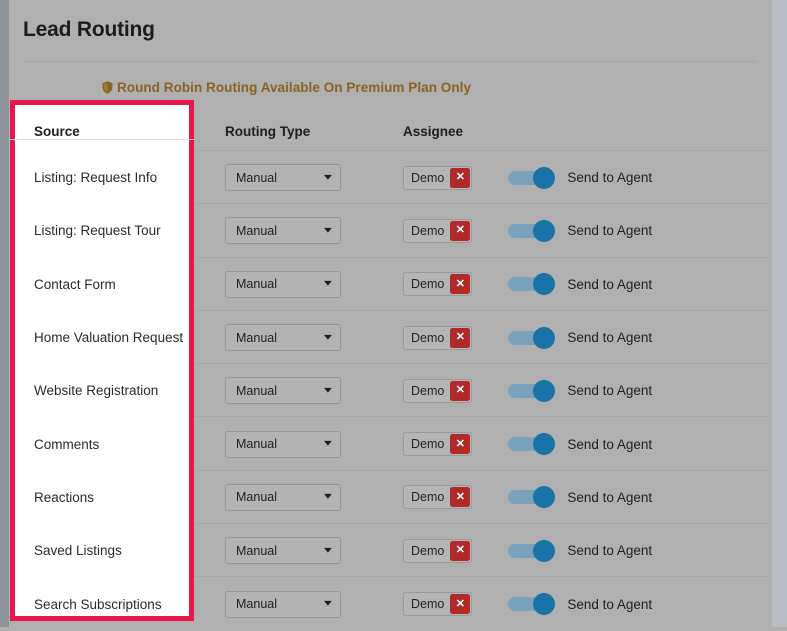 This screenshot has width=787, height=631. I want to click on table-header-row: Source Routing Type Assignee, so click(390, 131).